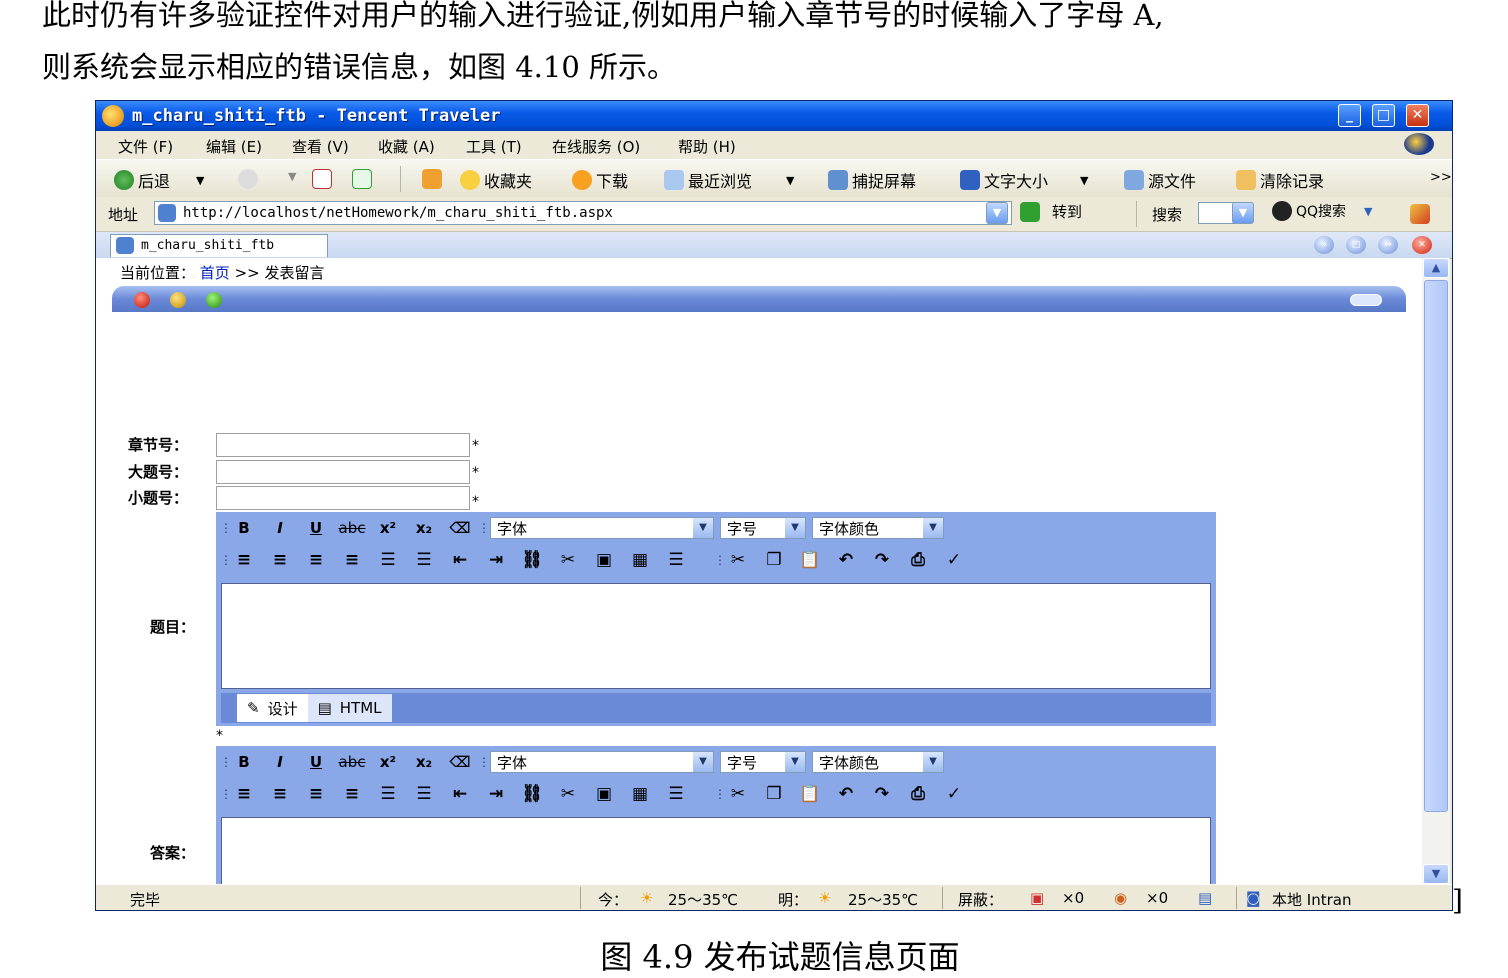  What do you see at coordinates (1280, 180) in the screenshot?
I see `clear-history-button: 清除记录` at bounding box center [1280, 180].